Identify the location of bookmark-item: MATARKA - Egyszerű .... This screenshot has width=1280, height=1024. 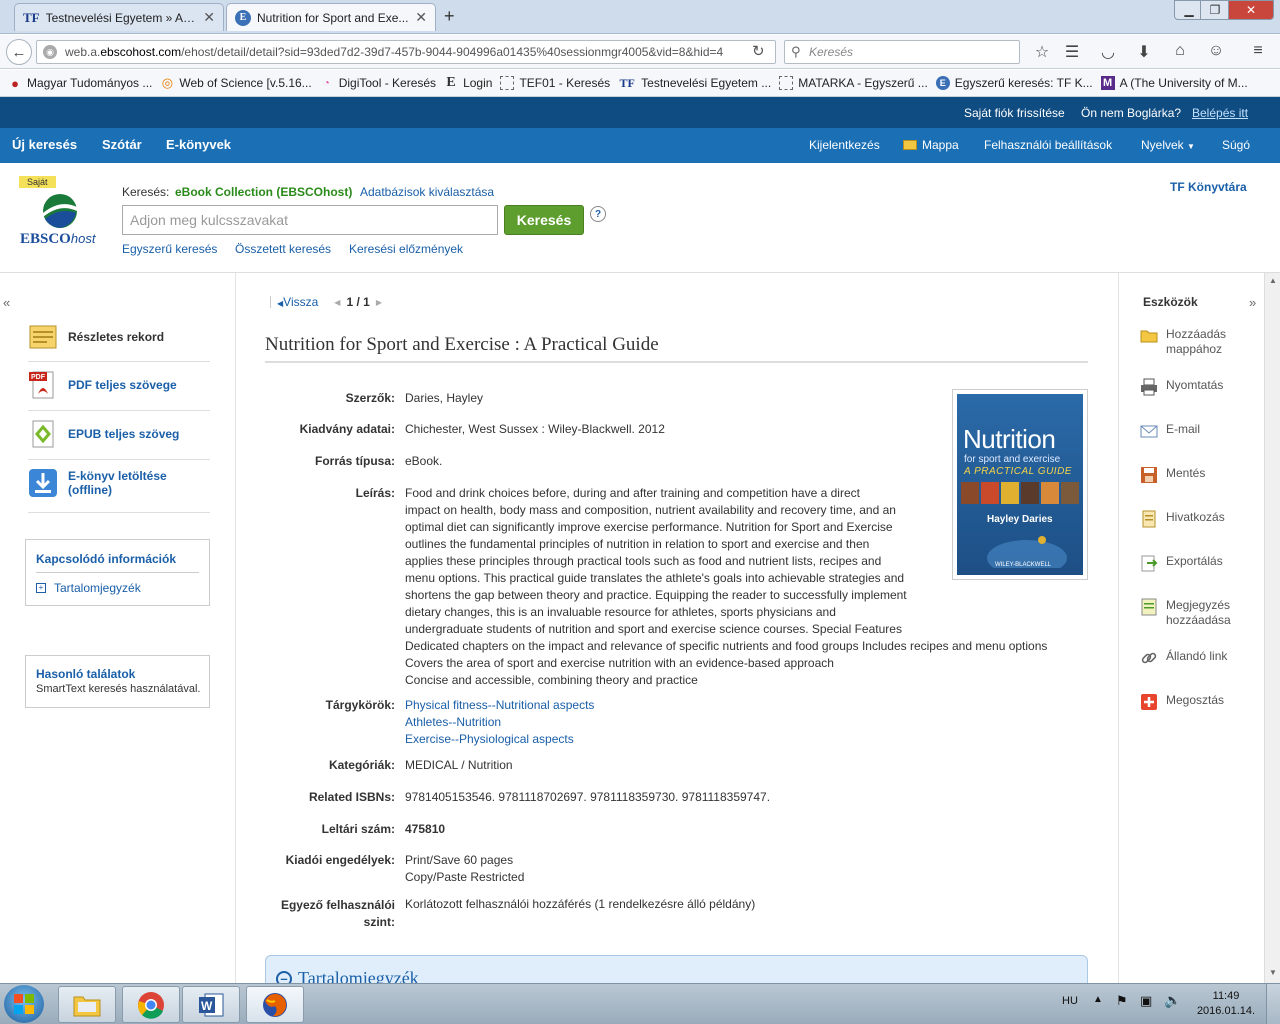
(853, 83).